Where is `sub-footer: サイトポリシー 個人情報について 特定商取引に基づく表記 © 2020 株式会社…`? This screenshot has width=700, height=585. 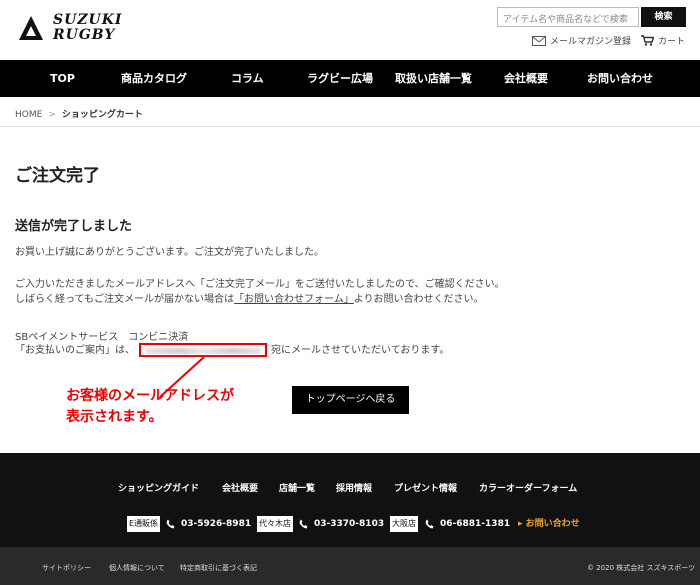
sub-footer: サイトポリシー 個人情報について 特定商取引に基づく表記 © 2020 株式会社… is located at coordinates (350, 566).